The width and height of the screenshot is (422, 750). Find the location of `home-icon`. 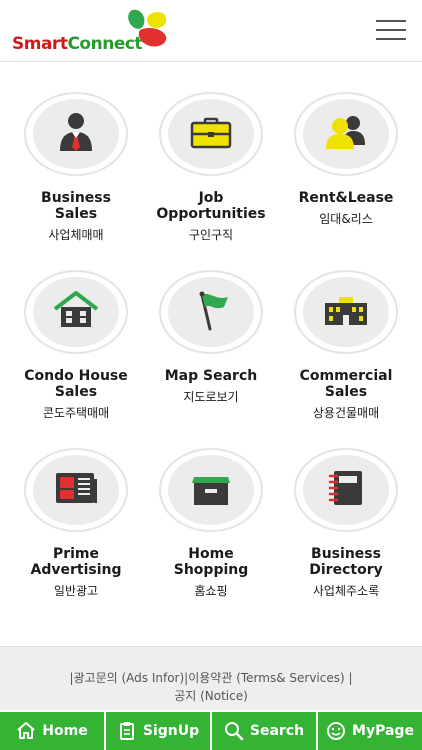

home-icon is located at coordinates (26, 730).